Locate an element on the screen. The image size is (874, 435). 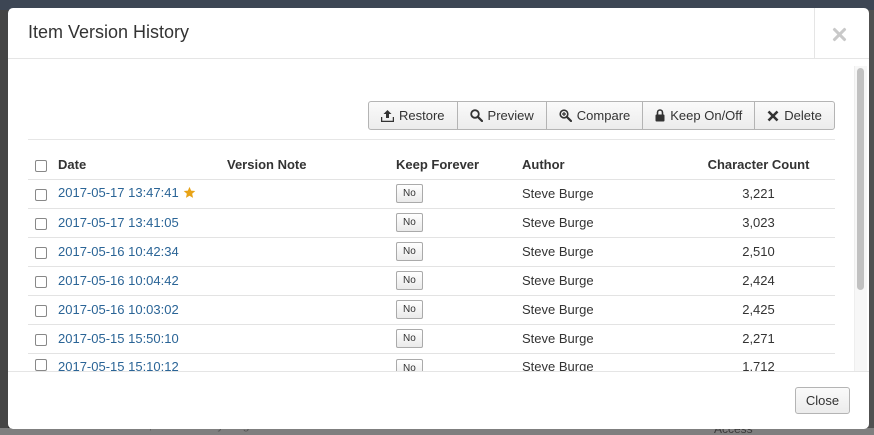
column-header-count: Character Count is located at coordinates (758, 168).